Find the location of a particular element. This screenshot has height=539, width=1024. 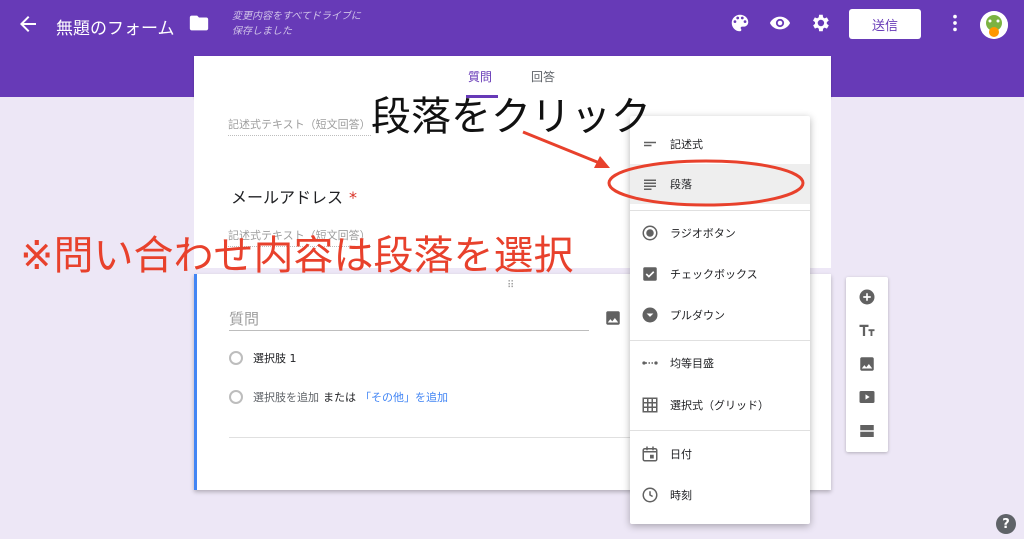

add-option-link: 選択肢を追加 is located at coordinates (286, 397).